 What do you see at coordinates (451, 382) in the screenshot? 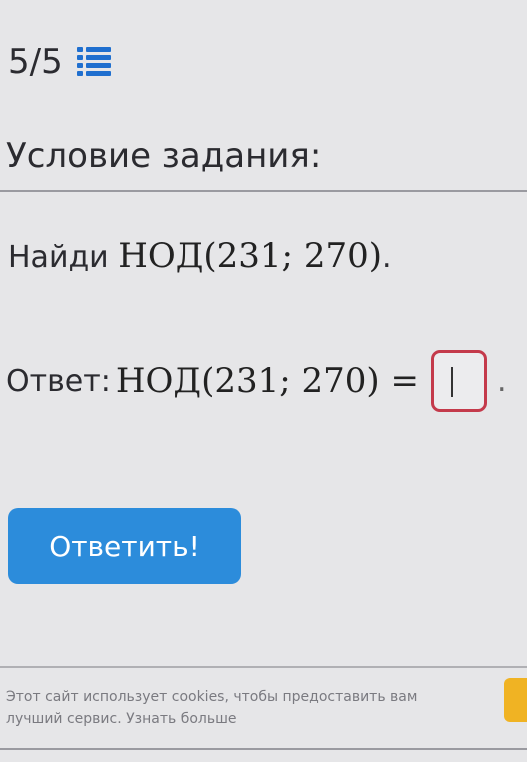
I see `text-caret` at bounding box center [451, 382].